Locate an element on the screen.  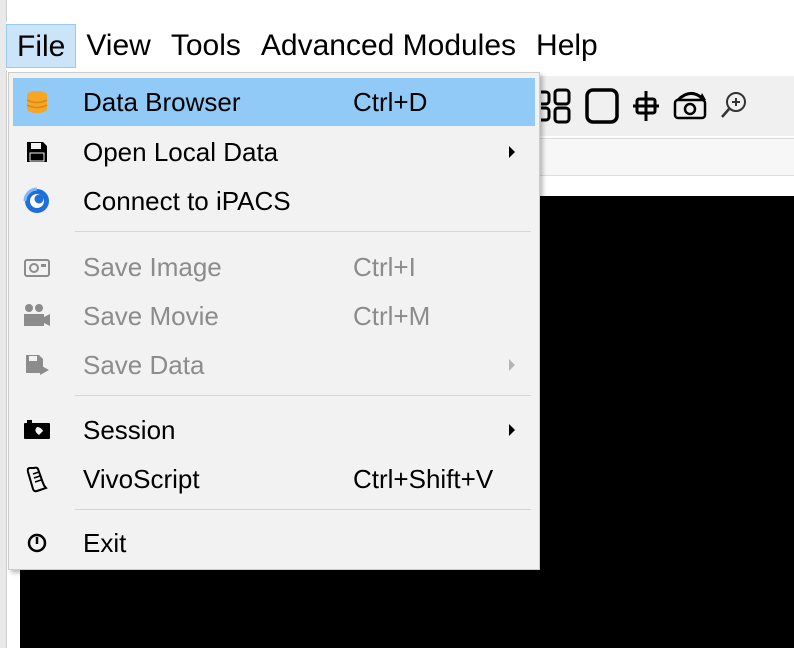
menu-item-vivoscript: VivoScript Ctrl+Shift+V is located at coordinates (274, 479).